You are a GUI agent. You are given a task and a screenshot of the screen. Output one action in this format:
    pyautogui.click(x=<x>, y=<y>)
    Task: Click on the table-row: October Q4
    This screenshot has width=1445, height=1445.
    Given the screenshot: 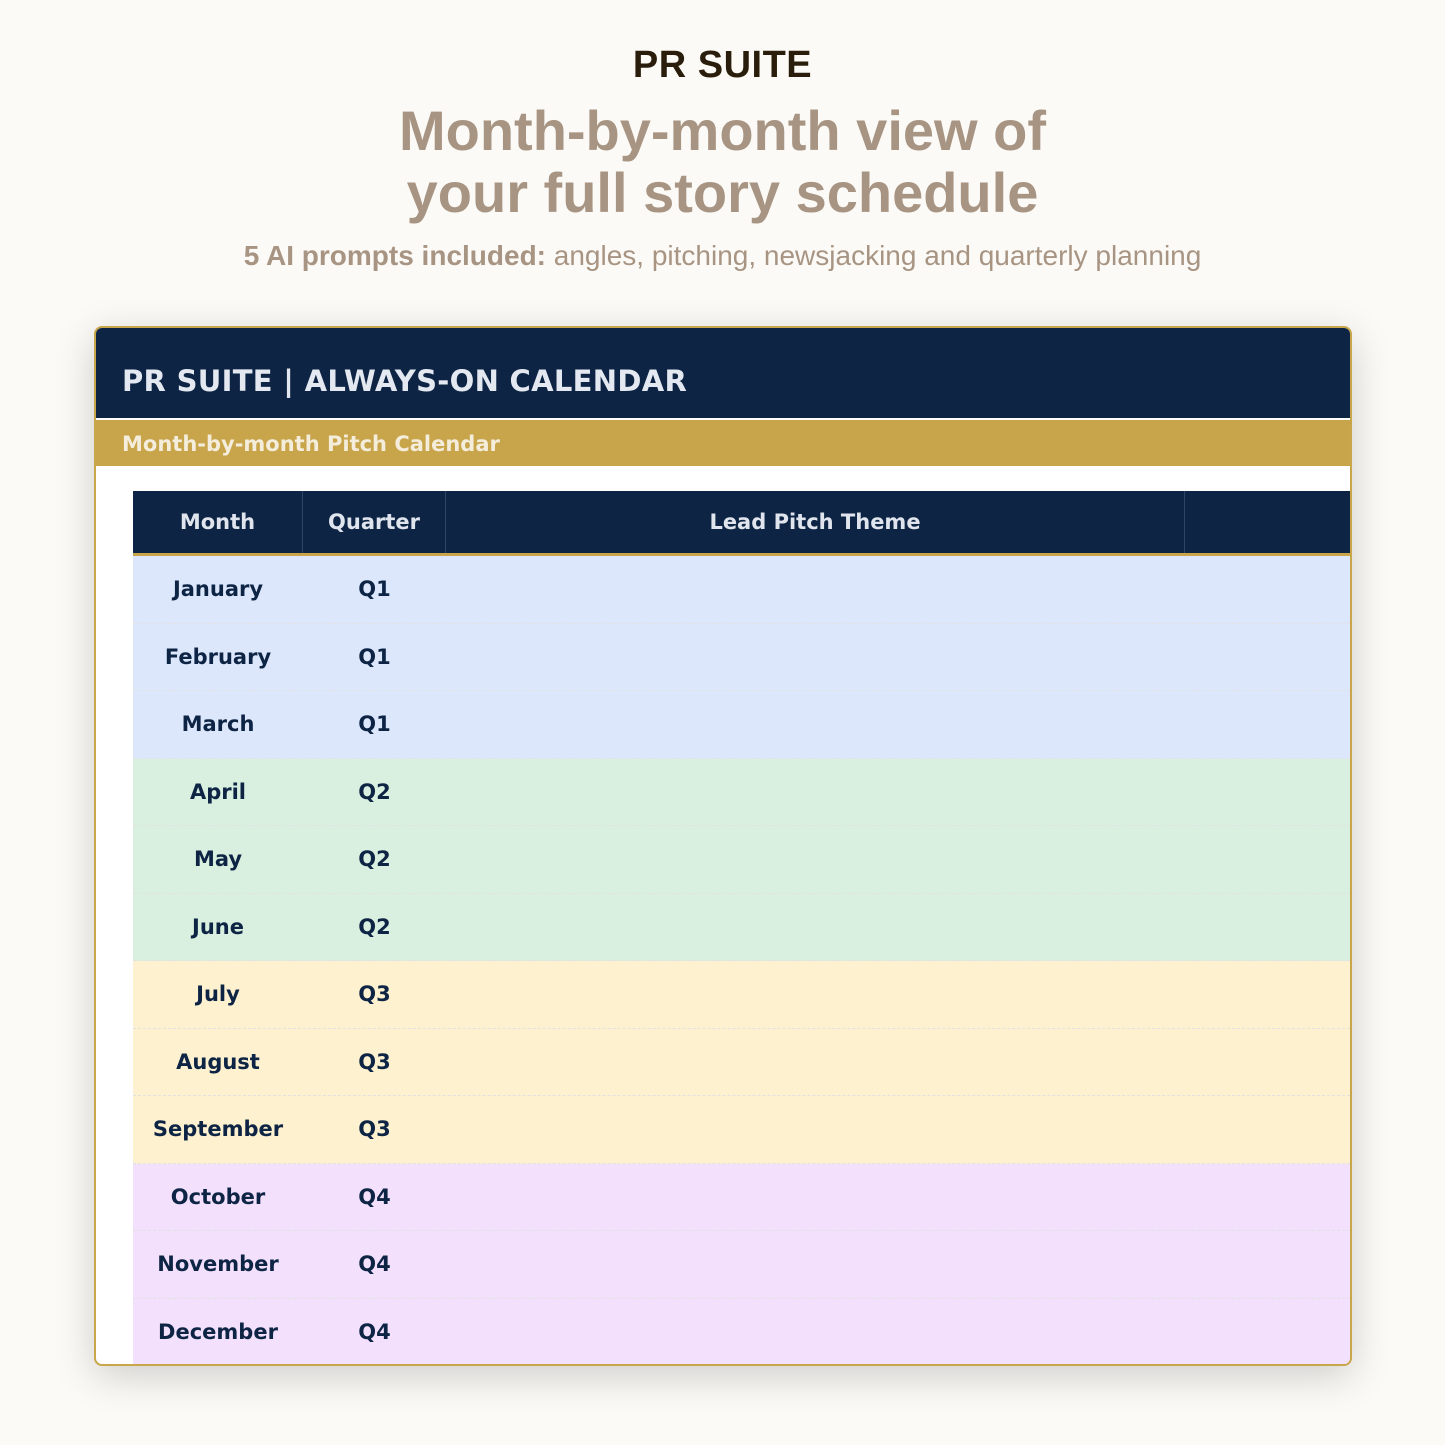 What is the action you would take?
    pyautogui.click(x=741, y=1197)
    